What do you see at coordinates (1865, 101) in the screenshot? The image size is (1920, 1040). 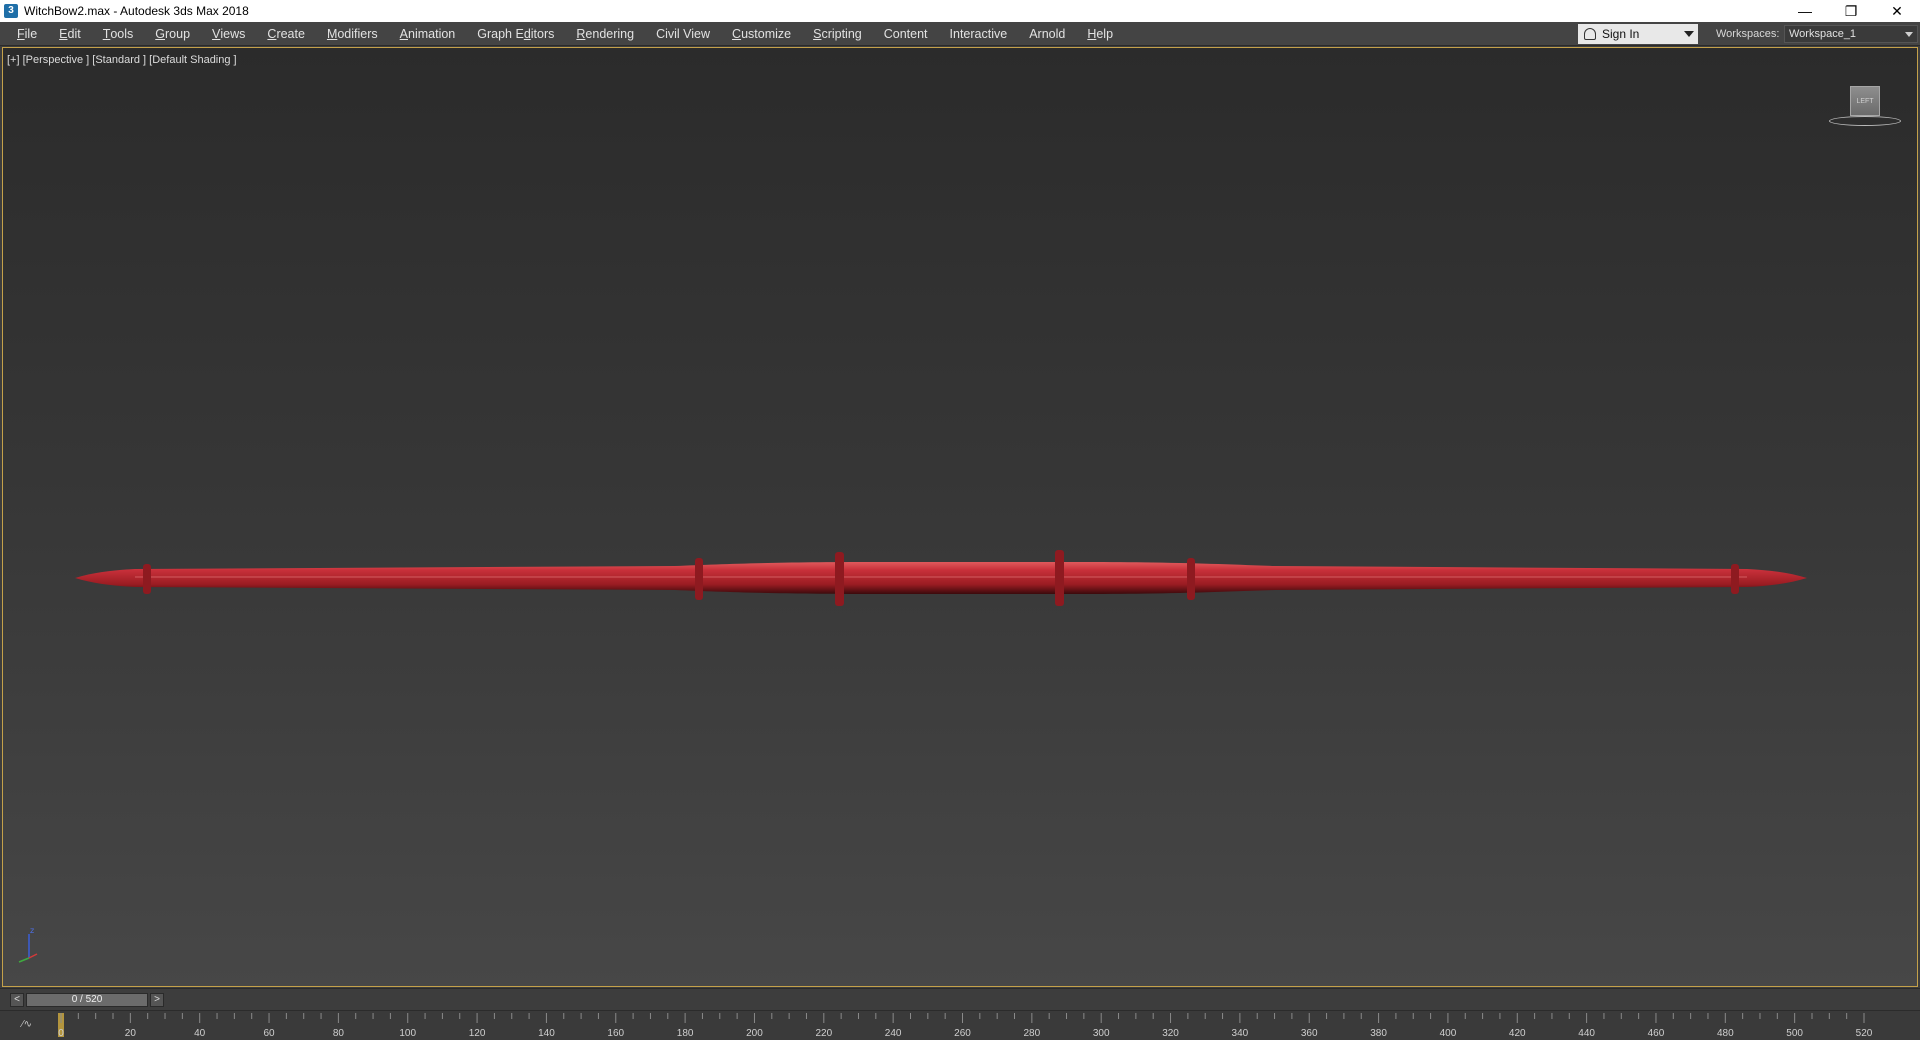 I see `viewcube-face: LEFT` at bounding box center [1865, 101].